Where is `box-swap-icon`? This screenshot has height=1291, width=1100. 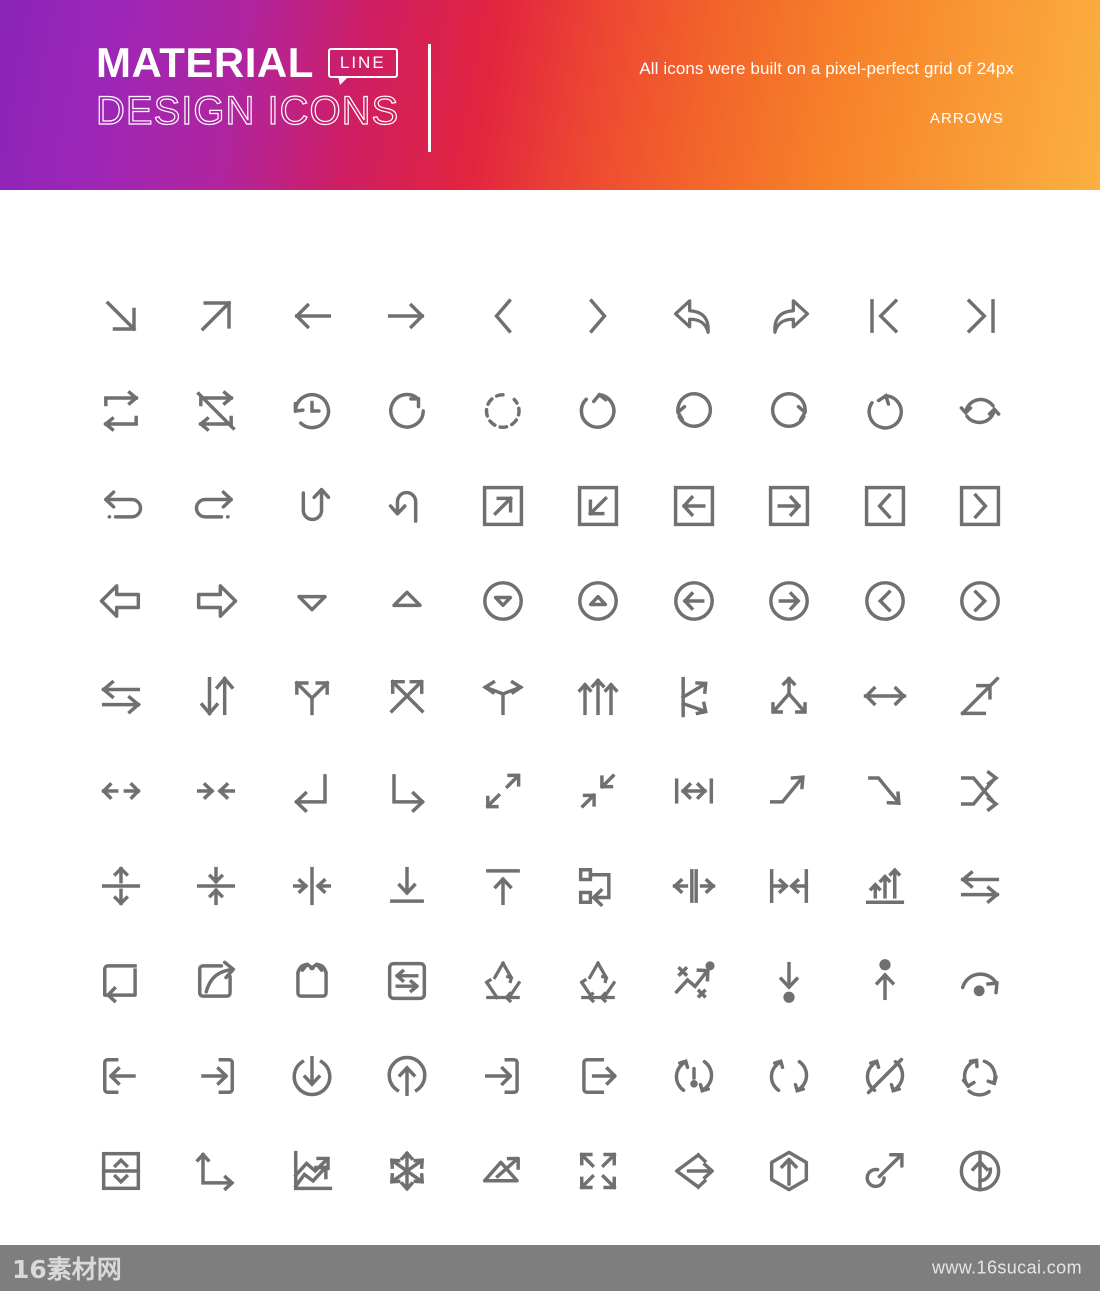
box-swap-icon is located at coordinates (407, 981).